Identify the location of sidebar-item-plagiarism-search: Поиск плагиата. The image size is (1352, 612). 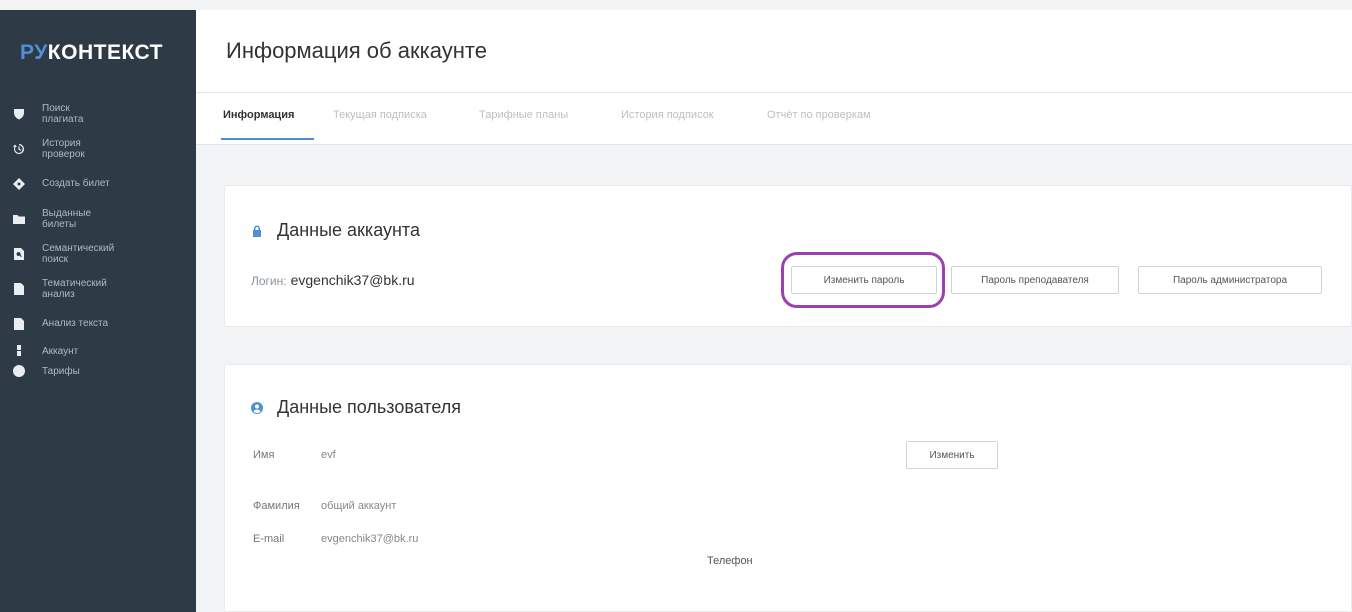
(98, 113).